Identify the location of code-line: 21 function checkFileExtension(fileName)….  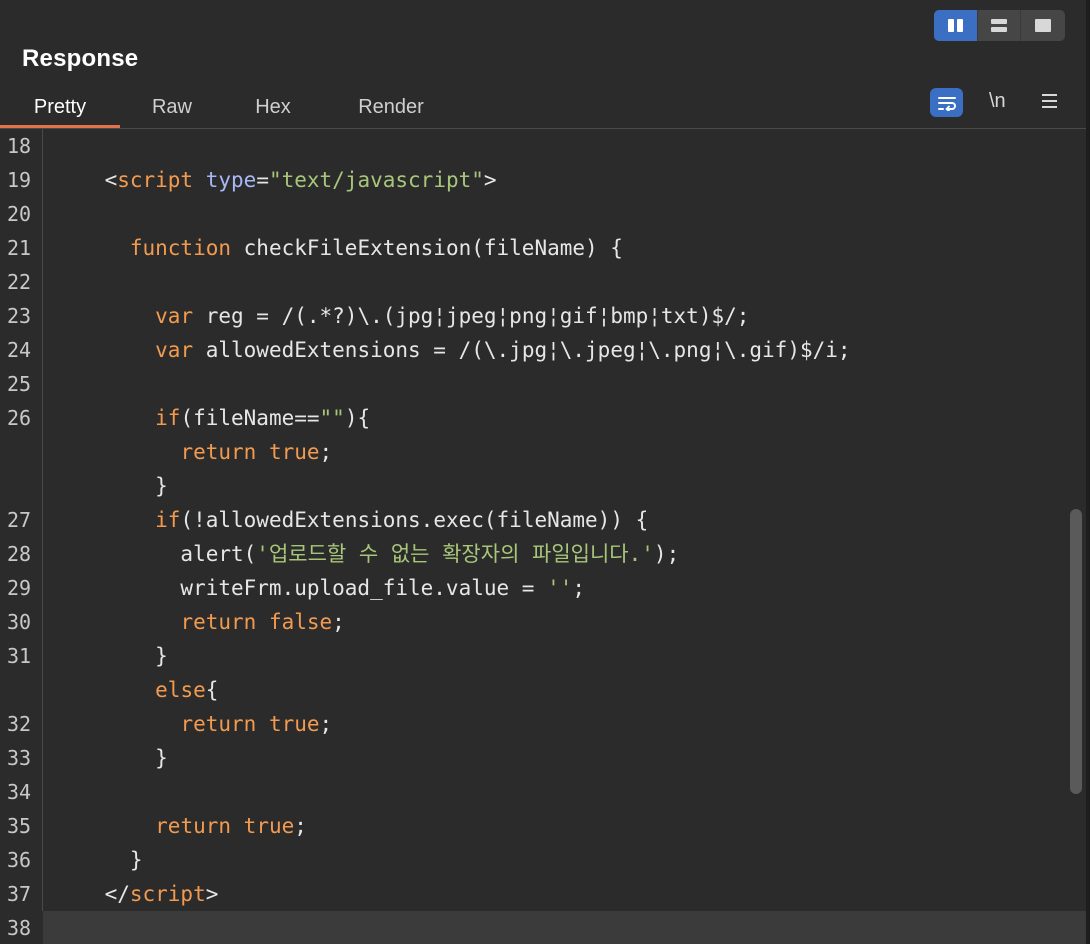
(543, 248).